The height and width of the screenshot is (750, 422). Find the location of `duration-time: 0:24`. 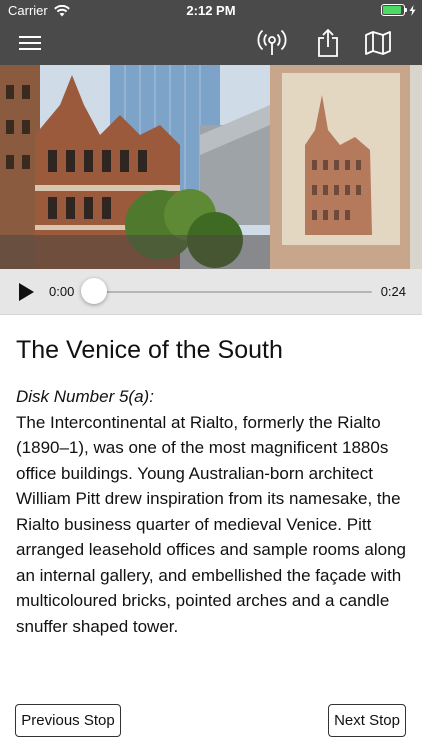

duration-time: 0:24 is located at coordinates (393, 291).